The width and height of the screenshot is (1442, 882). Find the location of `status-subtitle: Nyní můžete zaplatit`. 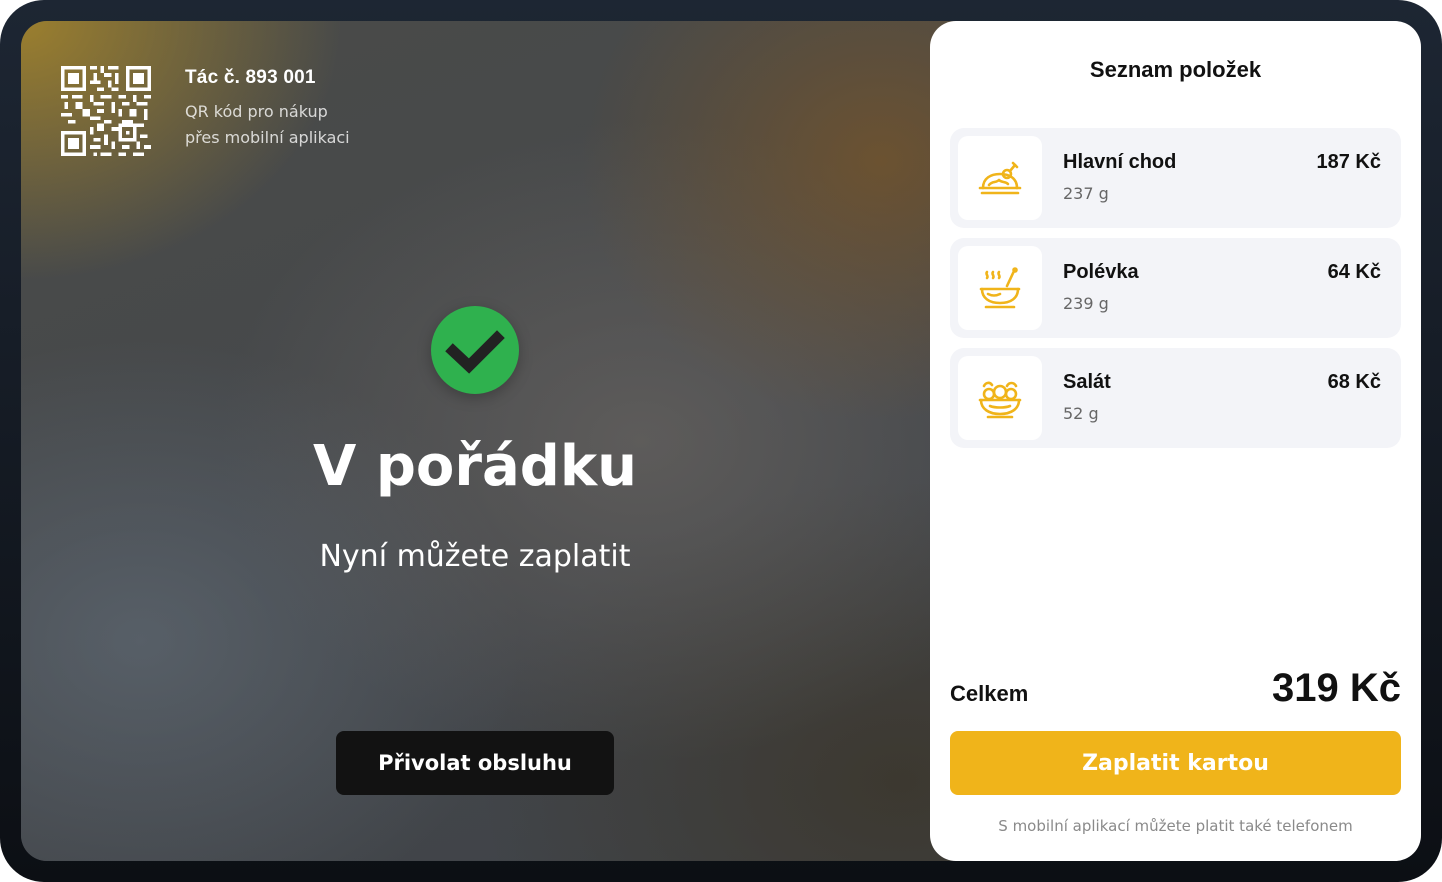

status-subtitle: Nyní můžete zaplatit is located at coordinates (475, 556).